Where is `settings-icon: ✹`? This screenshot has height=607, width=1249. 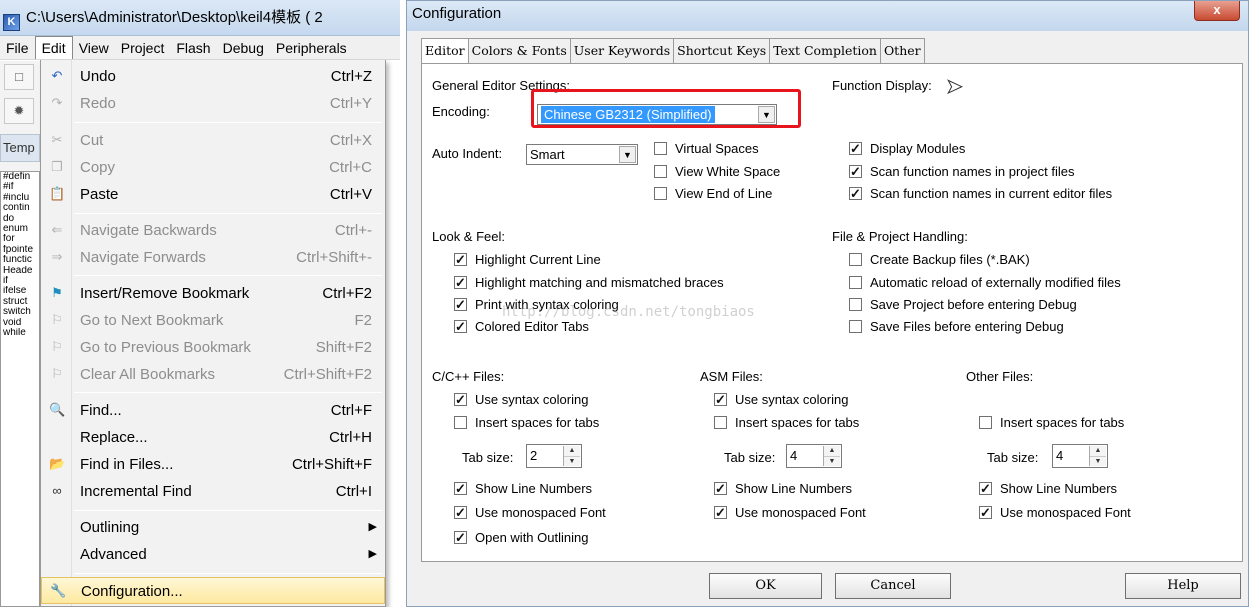
settings-icon: ✹ is located at coordinates (19, 111).